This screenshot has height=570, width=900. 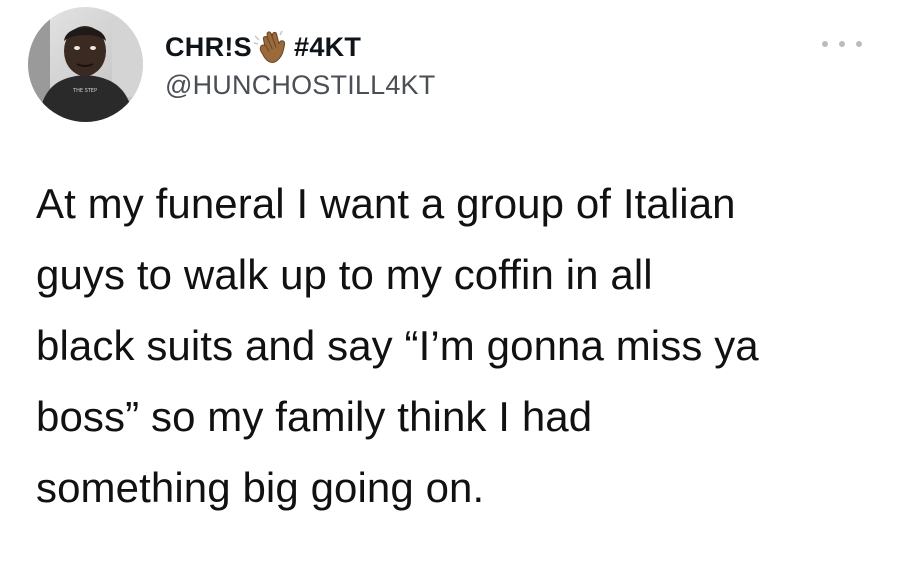 What do you see at coordinates (386, 203) in the screenshot?
I see `tweet-line: At my funeral I want a group of Italian` at bounding box center [386, 203].